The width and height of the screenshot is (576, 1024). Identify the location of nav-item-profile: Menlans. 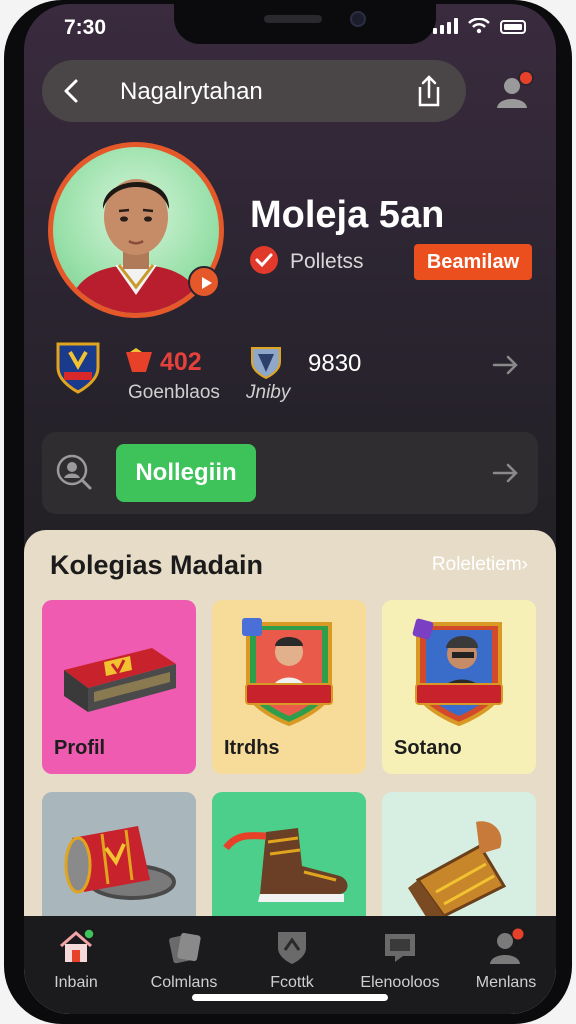
(506, 963).